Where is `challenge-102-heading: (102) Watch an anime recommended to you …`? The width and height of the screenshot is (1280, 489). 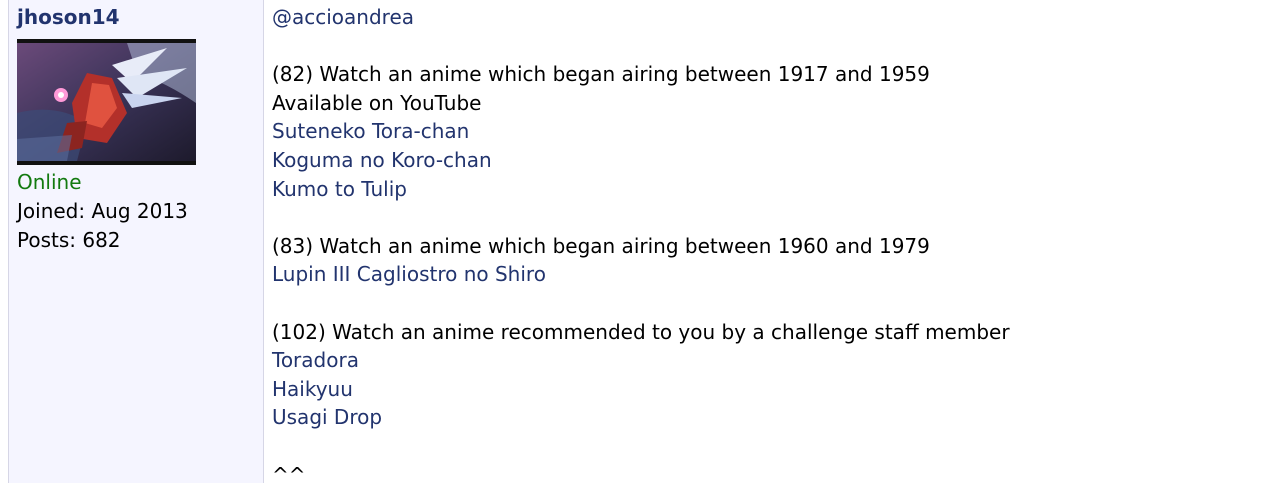
challenge-102-heading: (102) Watch an anime recommended to you … is located at coordinates (762, 332).